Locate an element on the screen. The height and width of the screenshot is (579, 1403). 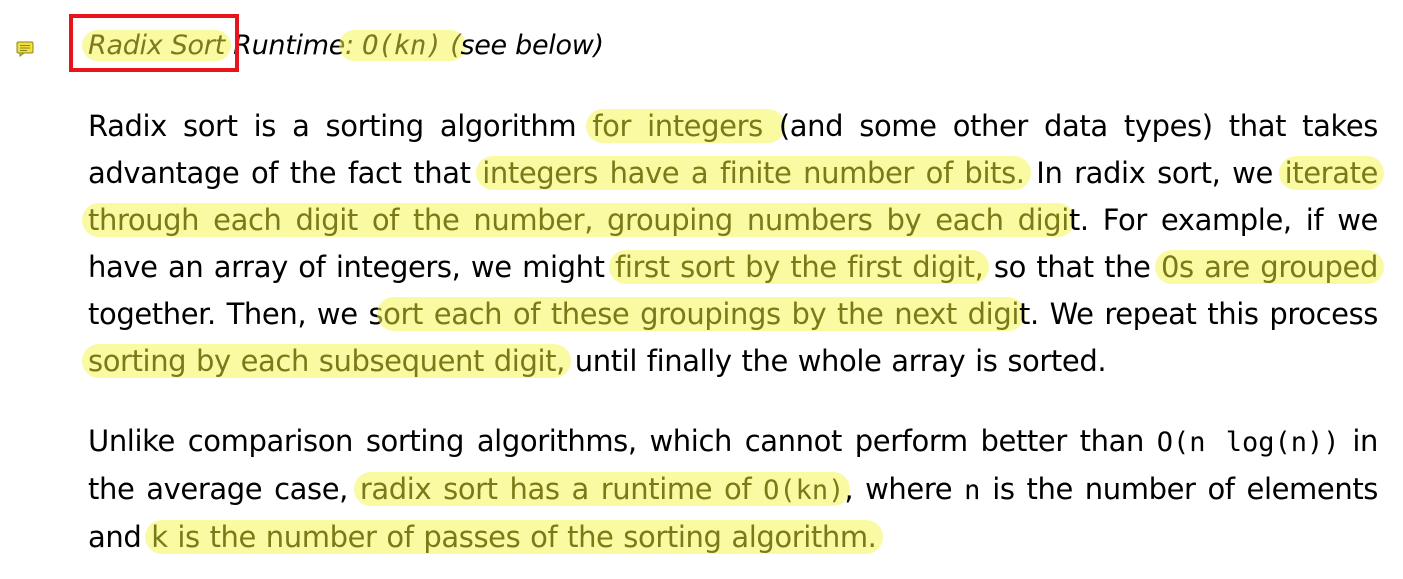
p1-text-6: together. Then, we s is located at coordinates (236, 314).